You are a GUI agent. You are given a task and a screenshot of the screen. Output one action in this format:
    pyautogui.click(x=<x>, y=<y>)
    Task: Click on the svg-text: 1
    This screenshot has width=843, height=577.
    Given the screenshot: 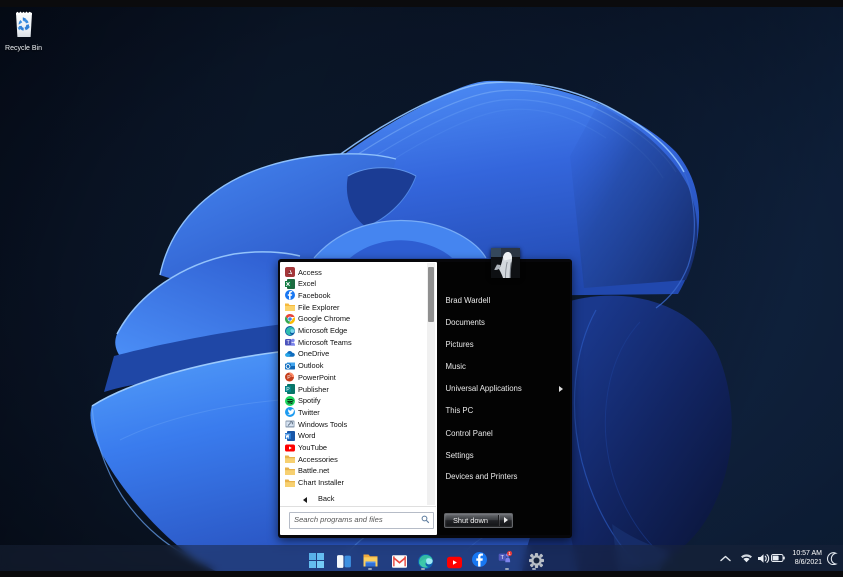 What is the action you would take?
    pyautogui.click(x=509, y=553)
    